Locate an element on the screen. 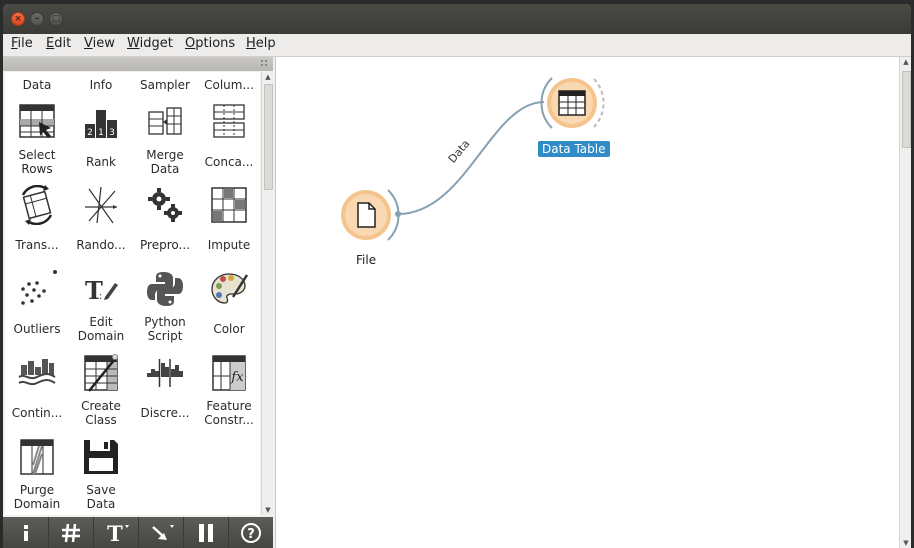 The width and height of the screenshot is (914, 548). help-icon: ? is located at coordinates (251, 533).